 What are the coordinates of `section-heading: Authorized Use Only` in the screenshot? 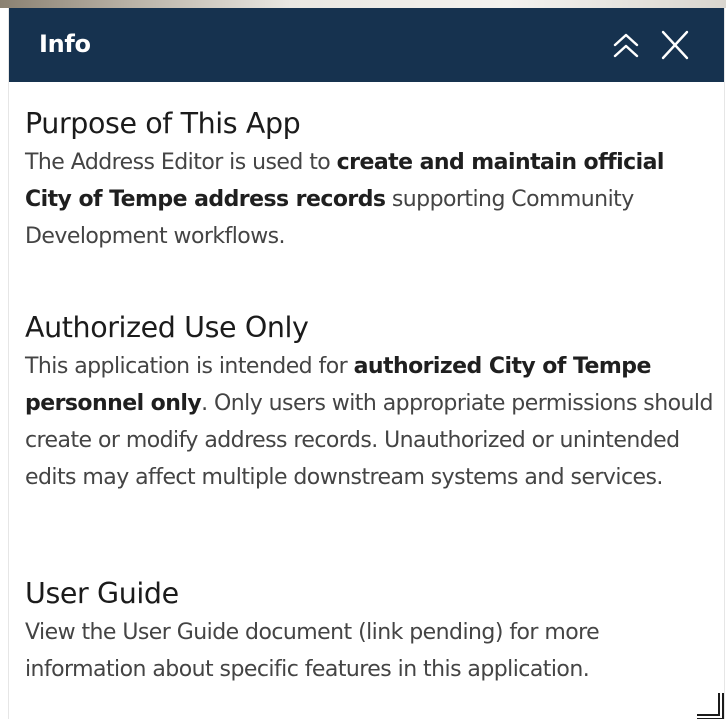 It's located at (167, 327).